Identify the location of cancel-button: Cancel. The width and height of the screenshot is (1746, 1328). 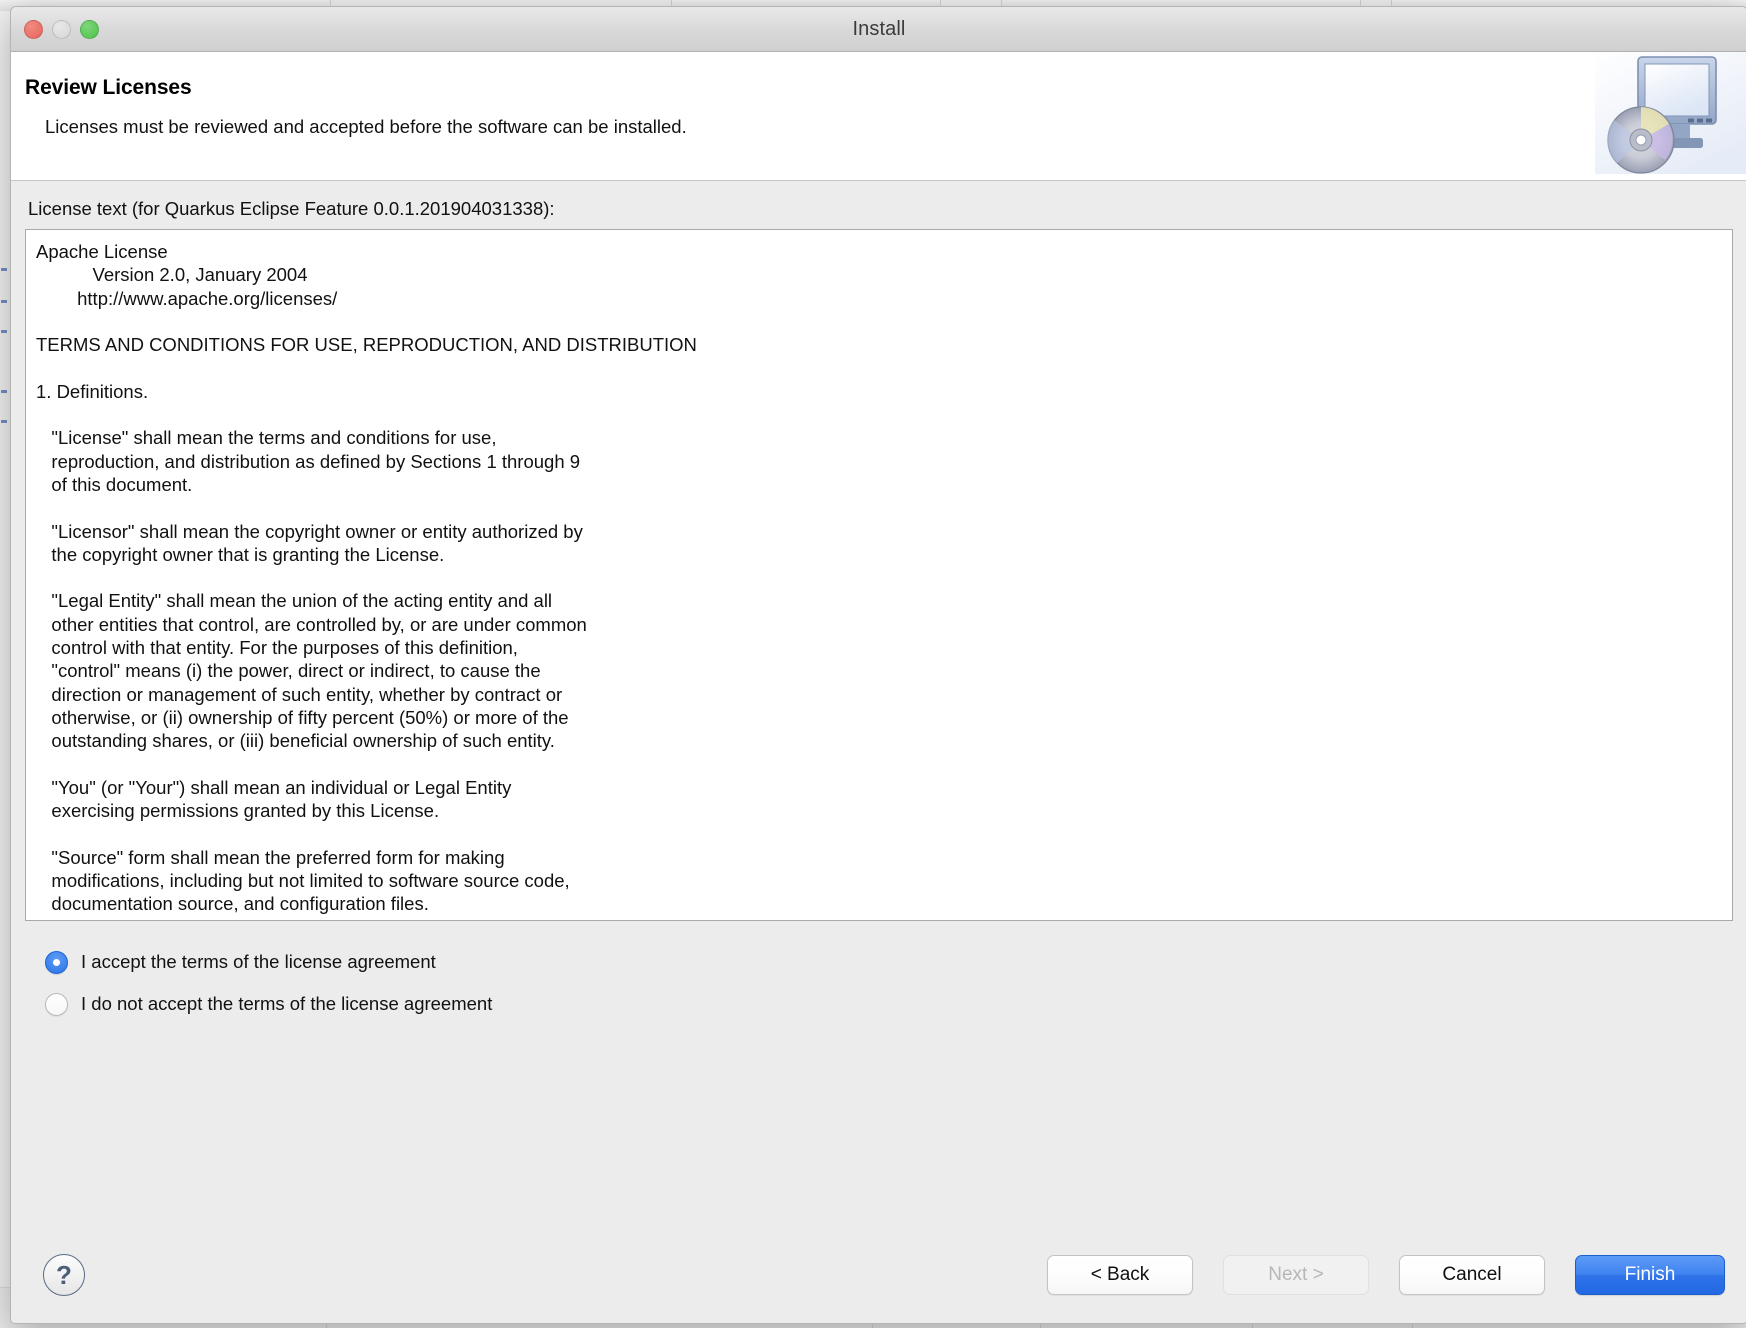
(1472, 1275).